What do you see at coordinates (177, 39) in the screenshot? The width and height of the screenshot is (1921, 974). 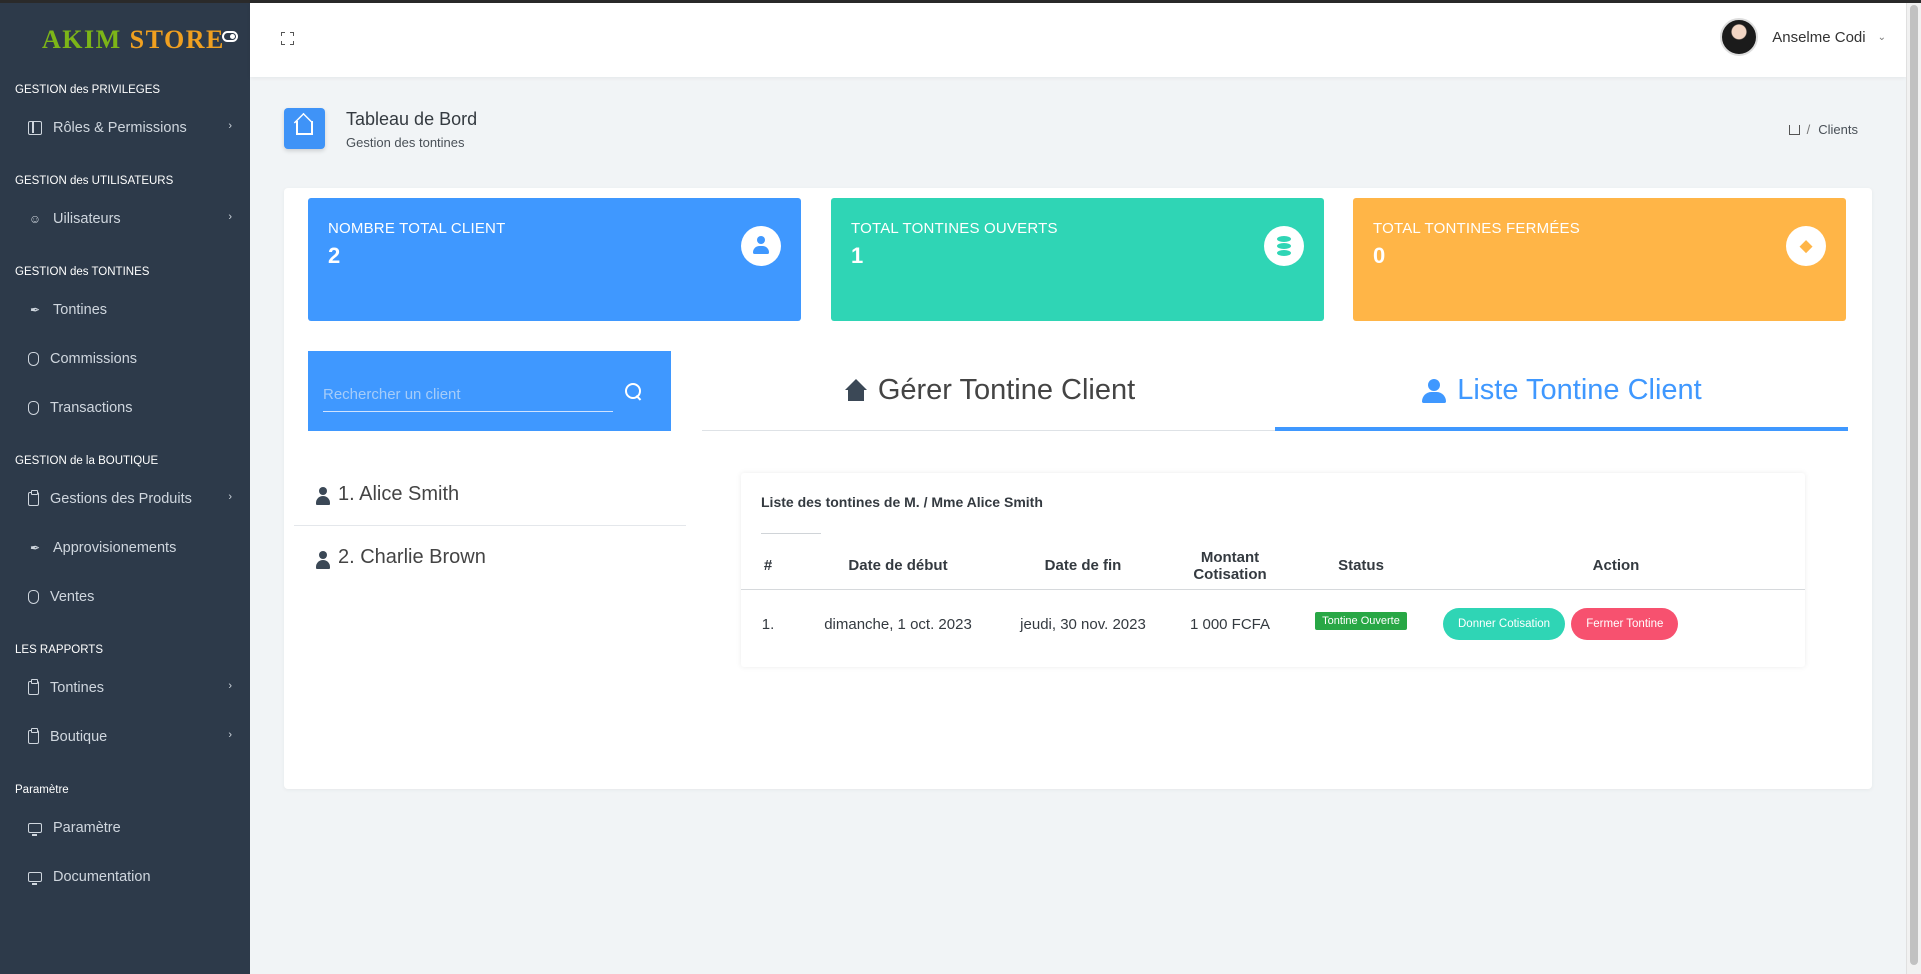 I see `logo-text-store: STORE` at bounding box center [177, 39].